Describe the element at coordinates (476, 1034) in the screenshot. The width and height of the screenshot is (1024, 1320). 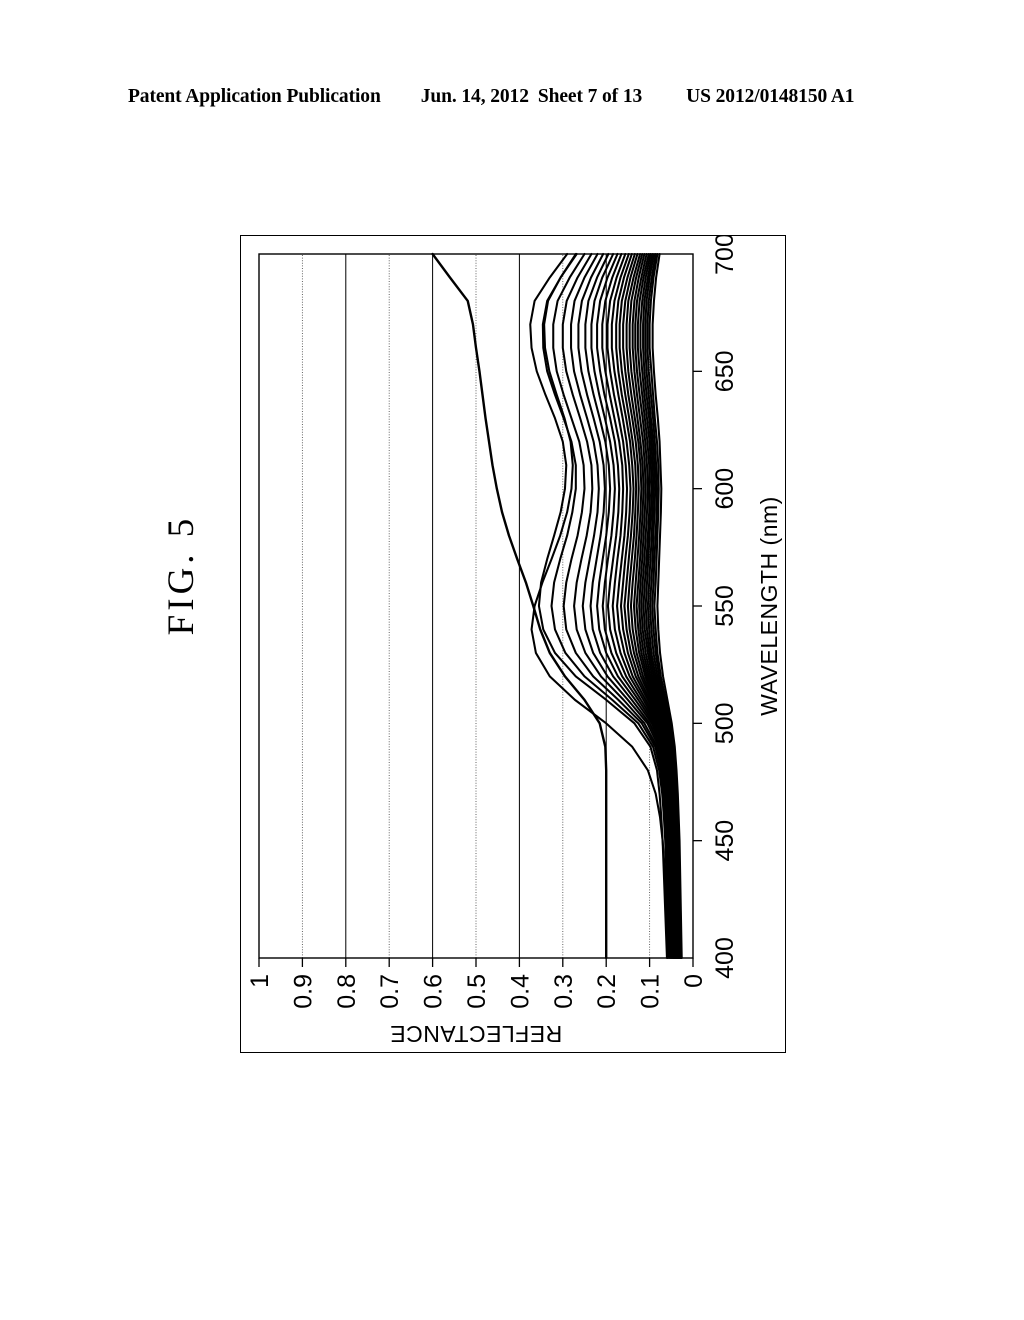
I see `y-axis-title: REFLECTANCE` at that location.